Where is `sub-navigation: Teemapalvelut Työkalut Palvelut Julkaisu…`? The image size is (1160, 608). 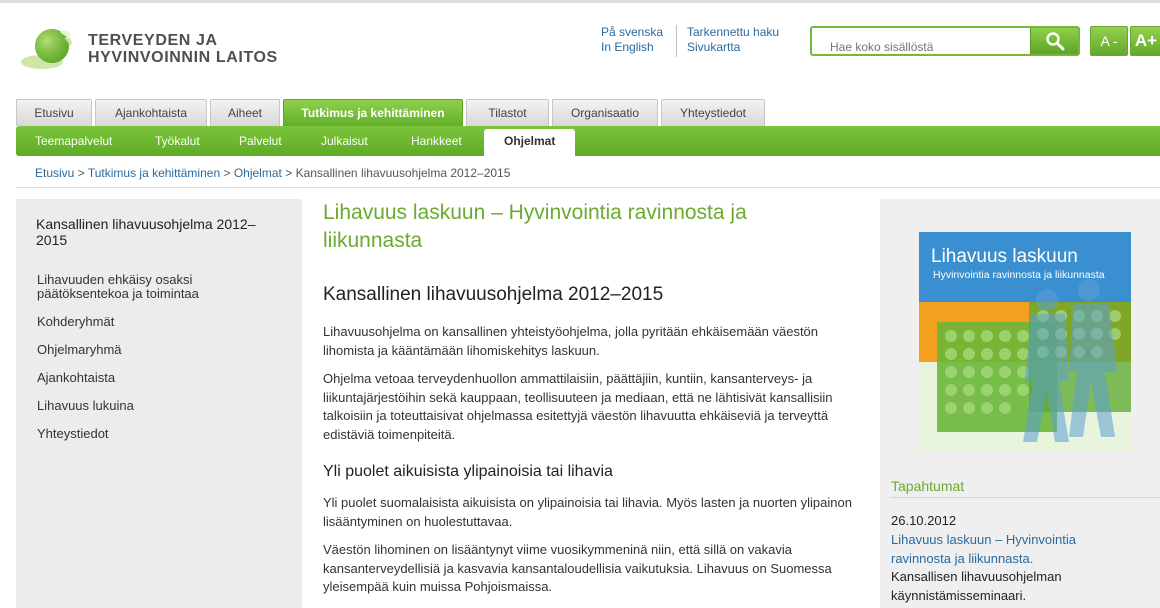 sub-navigation: Teemapalvelut Työkalut Palvelut Julkaisu… is located at coordinates (588, 141).